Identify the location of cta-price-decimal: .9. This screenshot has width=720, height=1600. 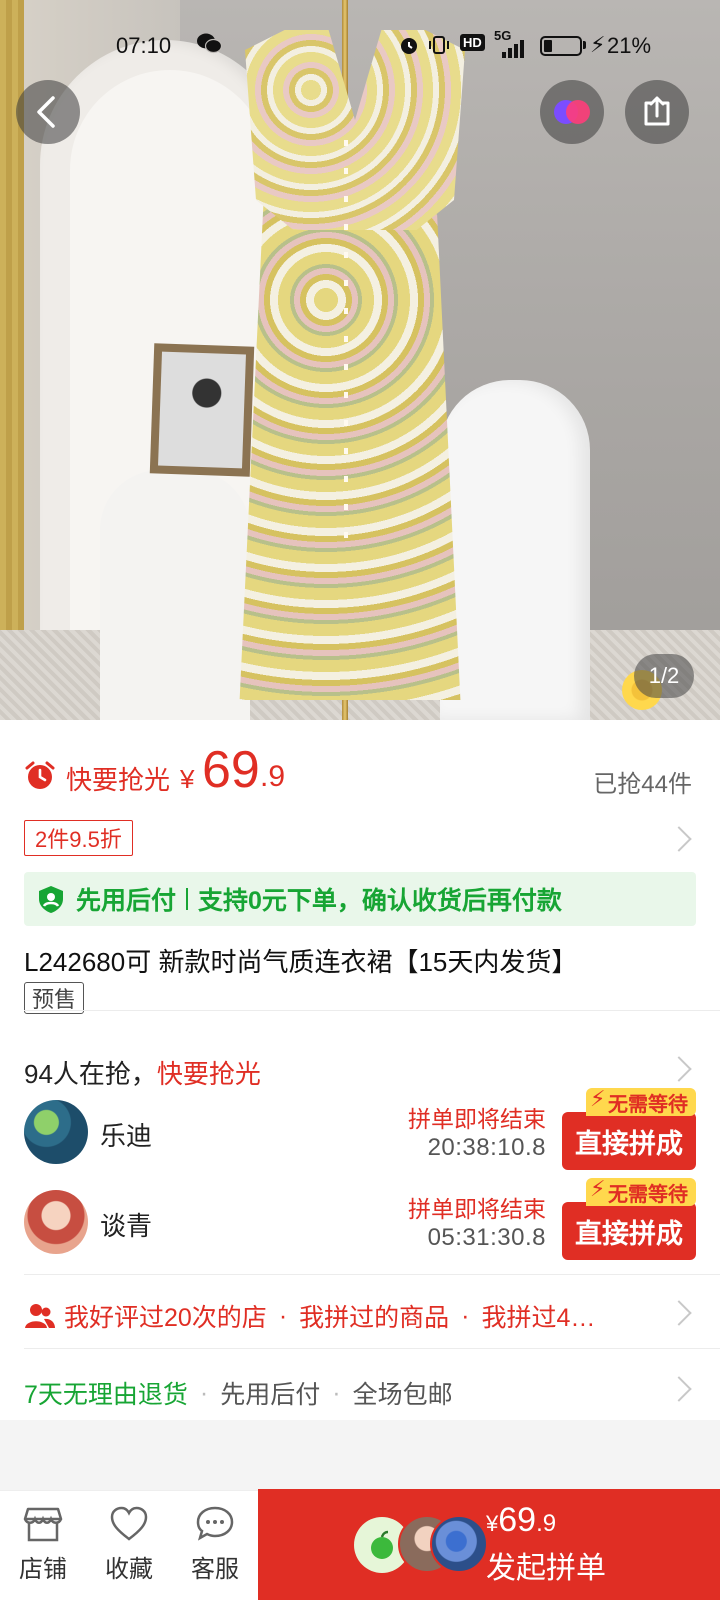
(546, 1523).